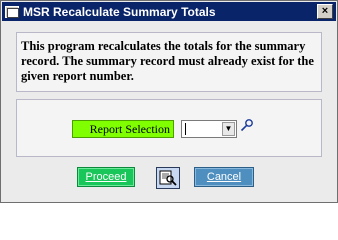 The image size is (338, 240). Describe the element at coordinates (106, 177) in the screenshot. I see `proceed-button: Proceed` at that location.